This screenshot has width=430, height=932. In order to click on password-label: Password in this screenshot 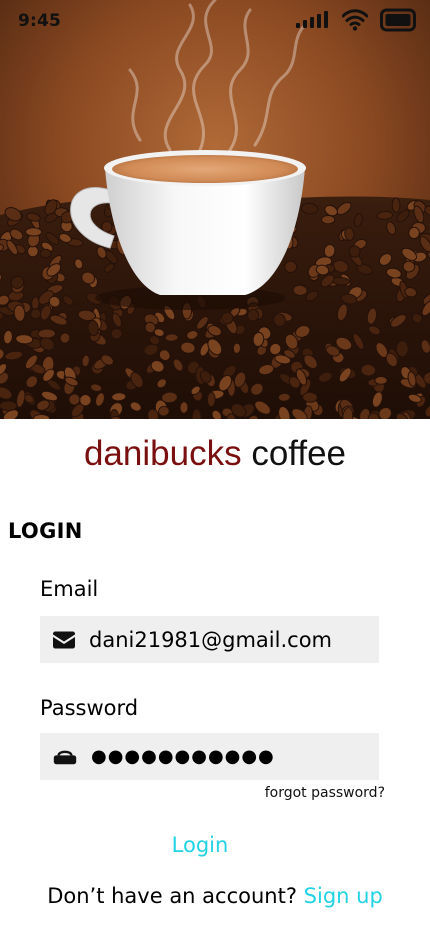, I will do `click(89, 708)`.